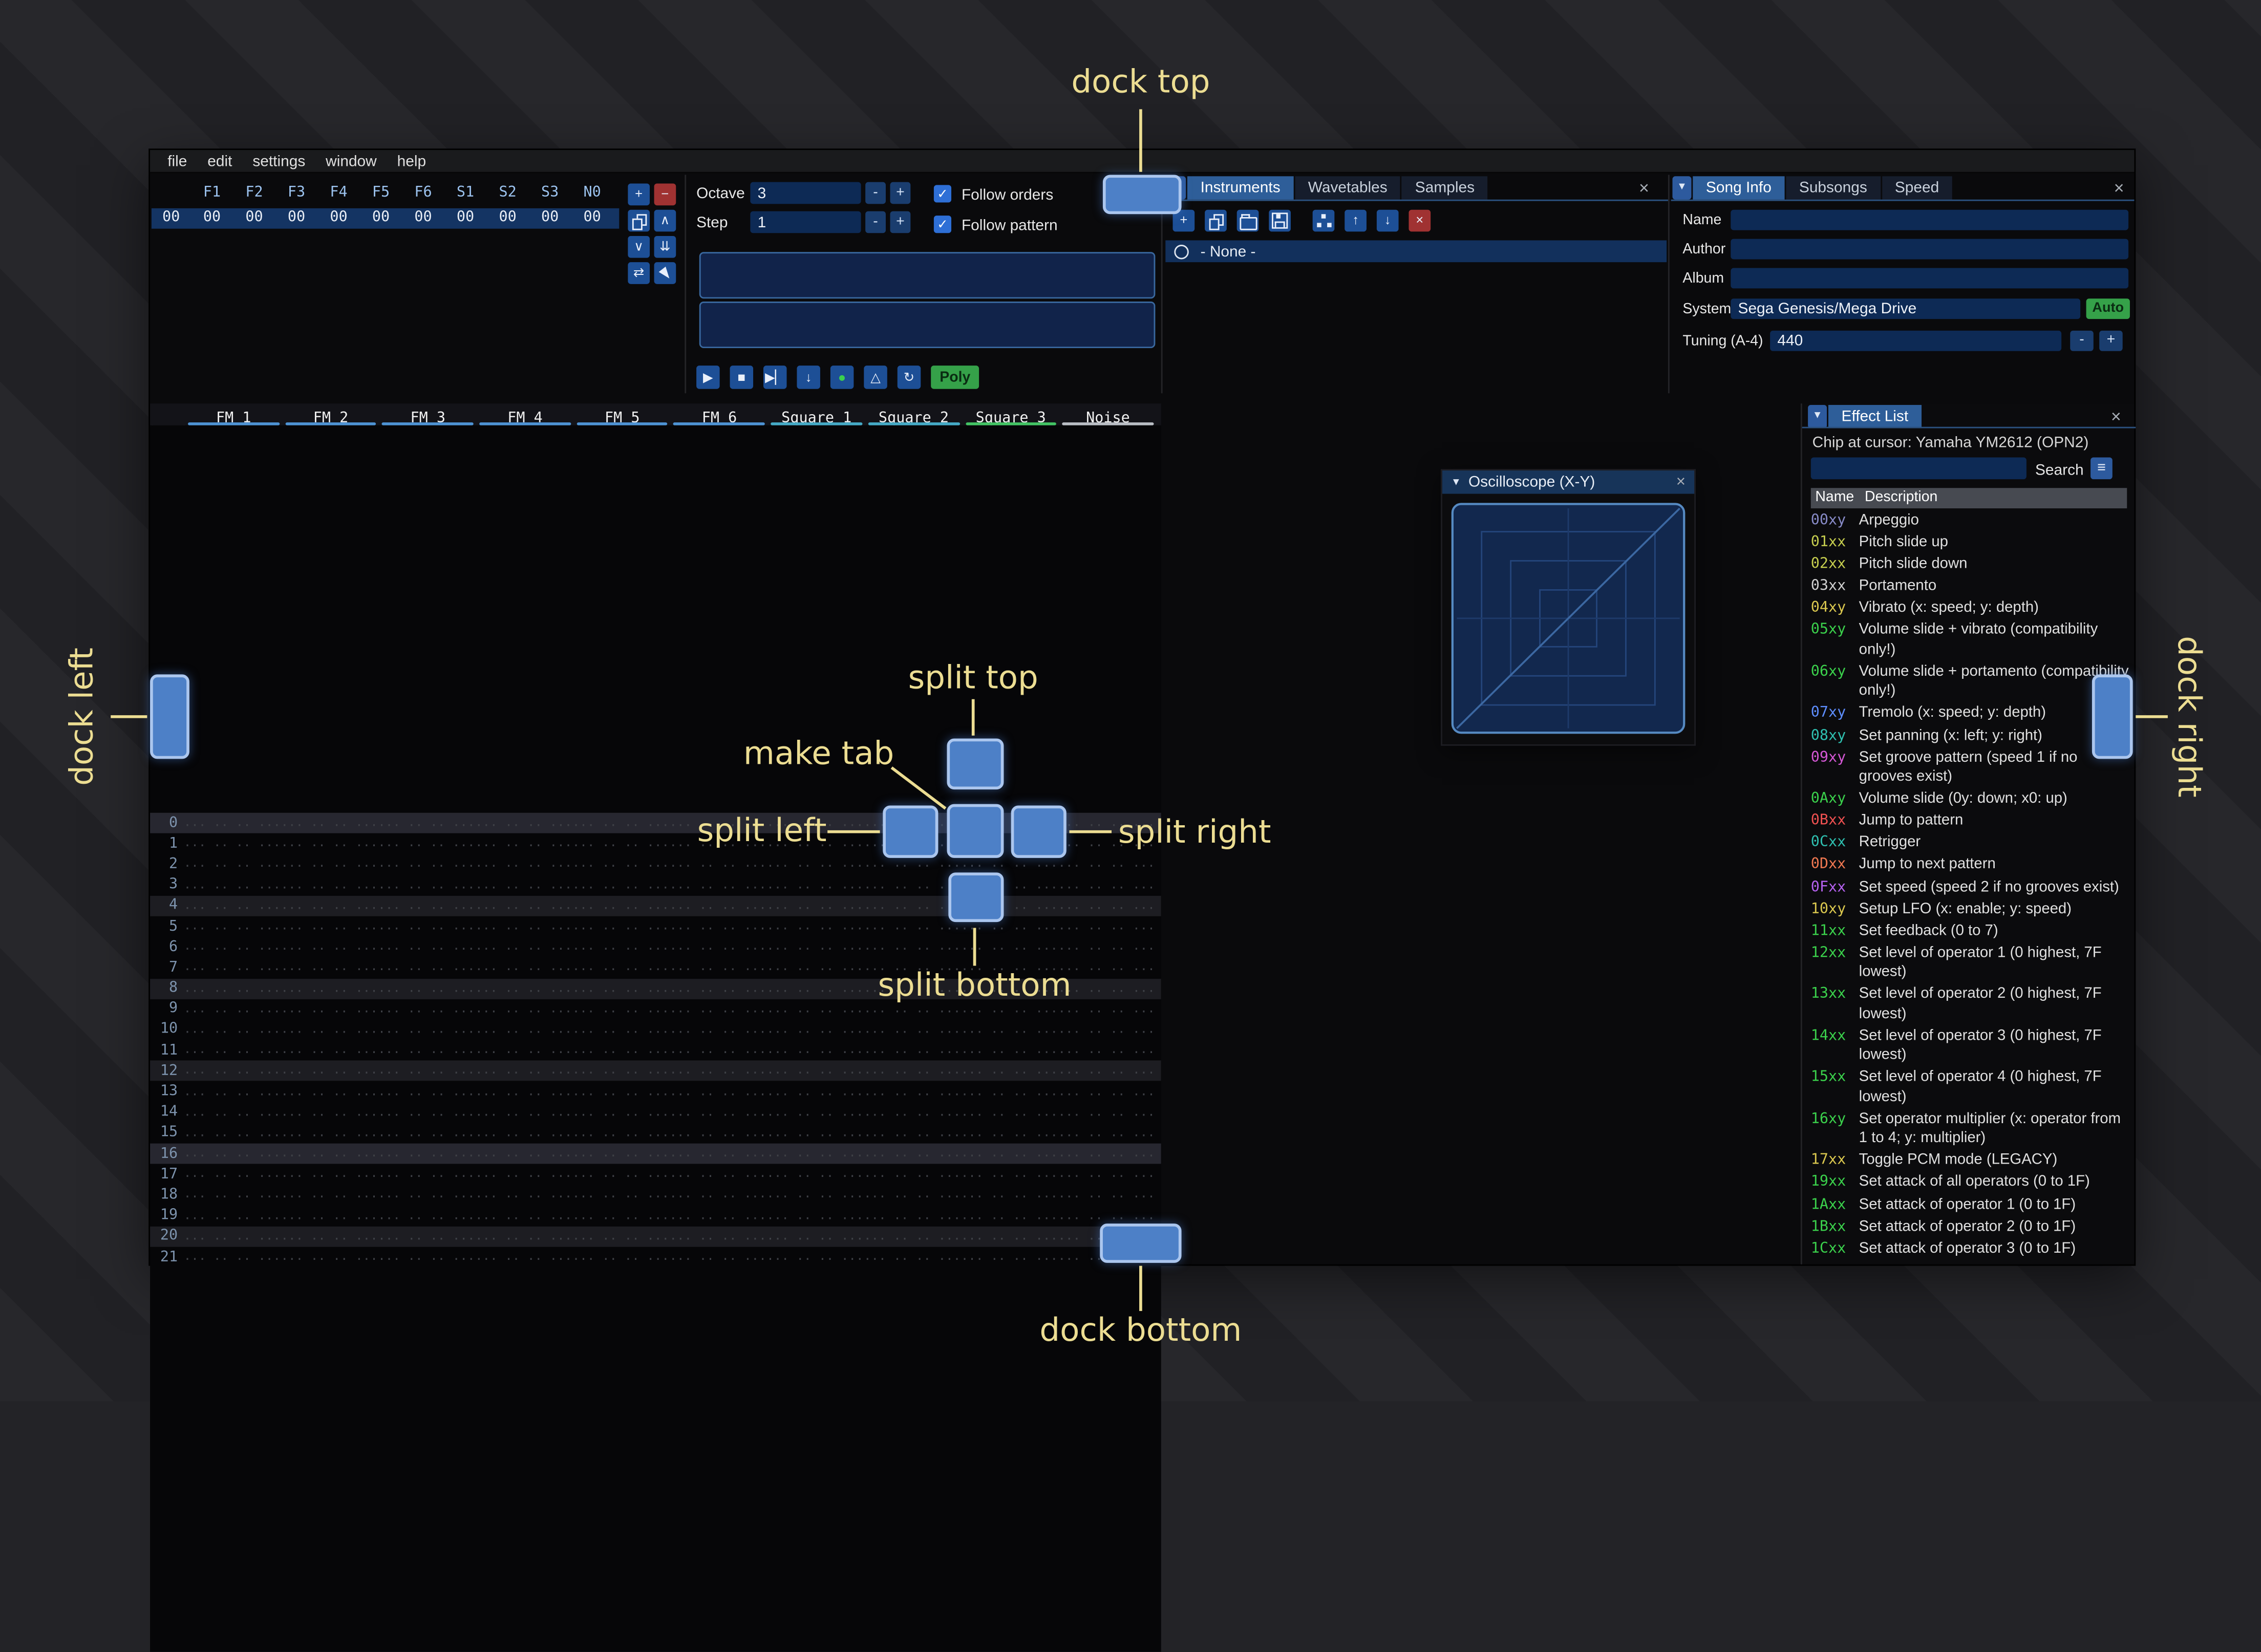 This screenshot has width=2261, height=1652. What do you see at coordinates (1141, 1243) in the screenshot?
I see `dock-bottom-button` at bounding box center [1141, 1243].